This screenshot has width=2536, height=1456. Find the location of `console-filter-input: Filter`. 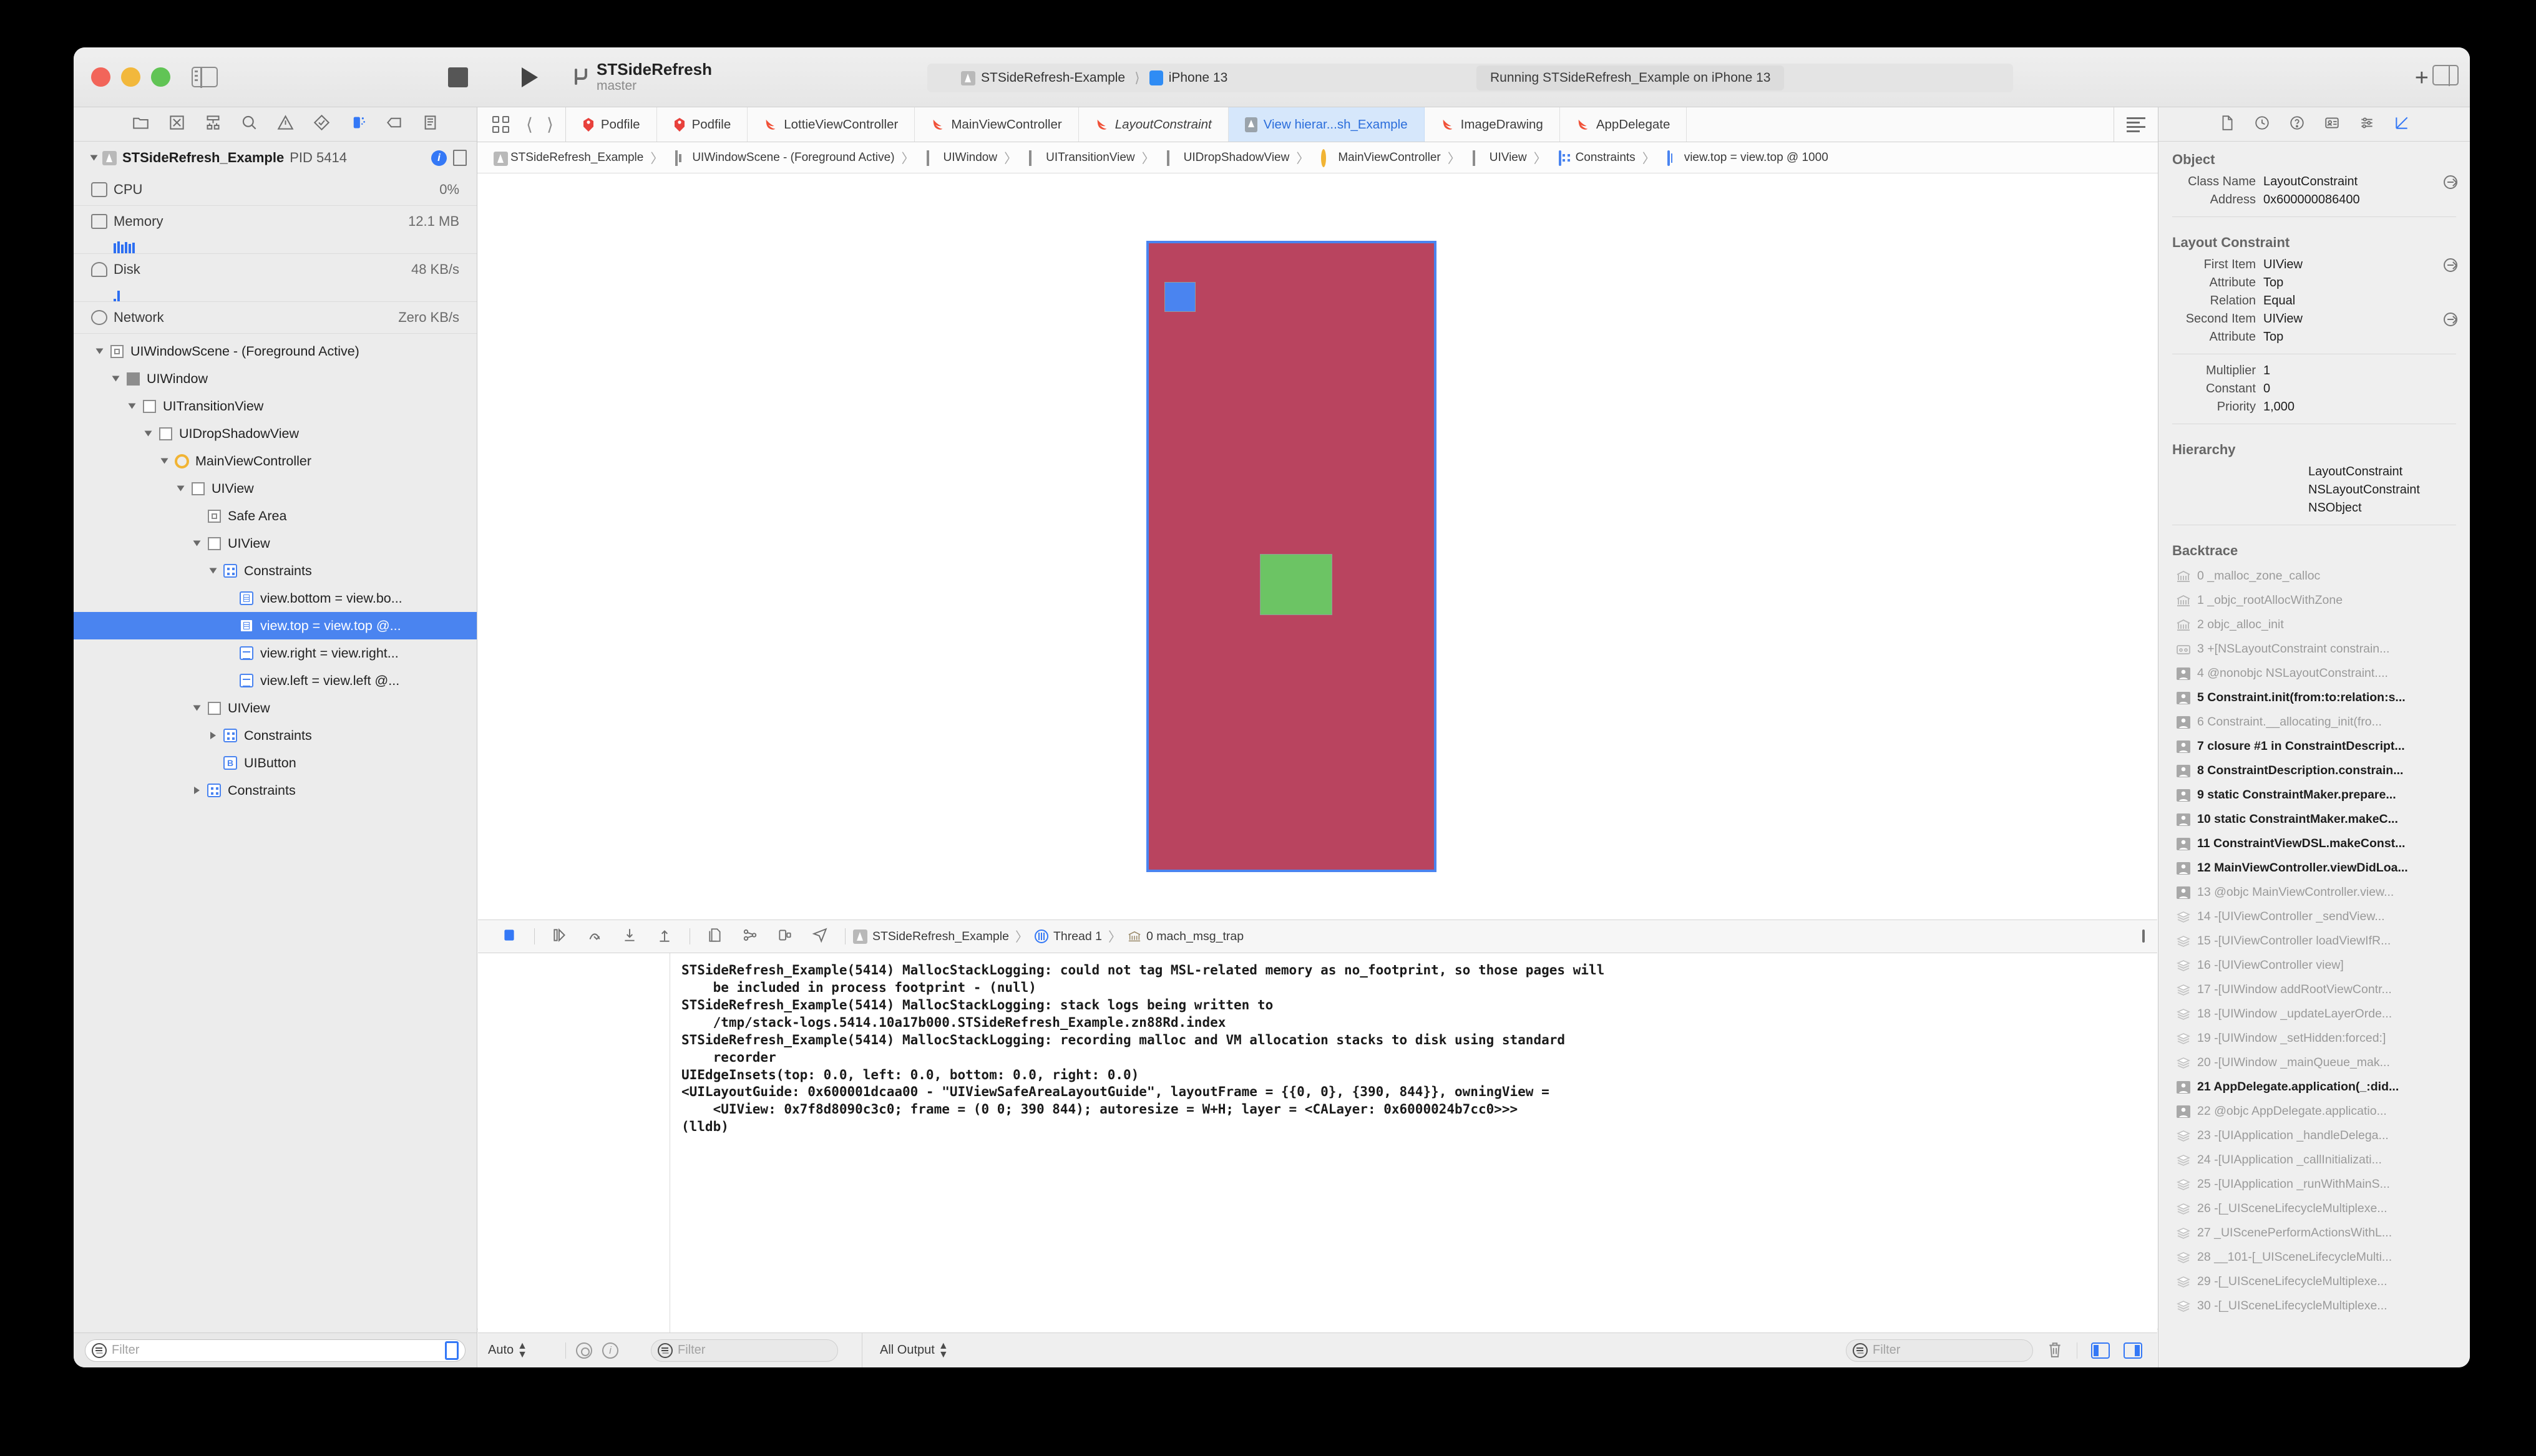

console-filter-input: Filter is located at coordinates (1940, 1350).